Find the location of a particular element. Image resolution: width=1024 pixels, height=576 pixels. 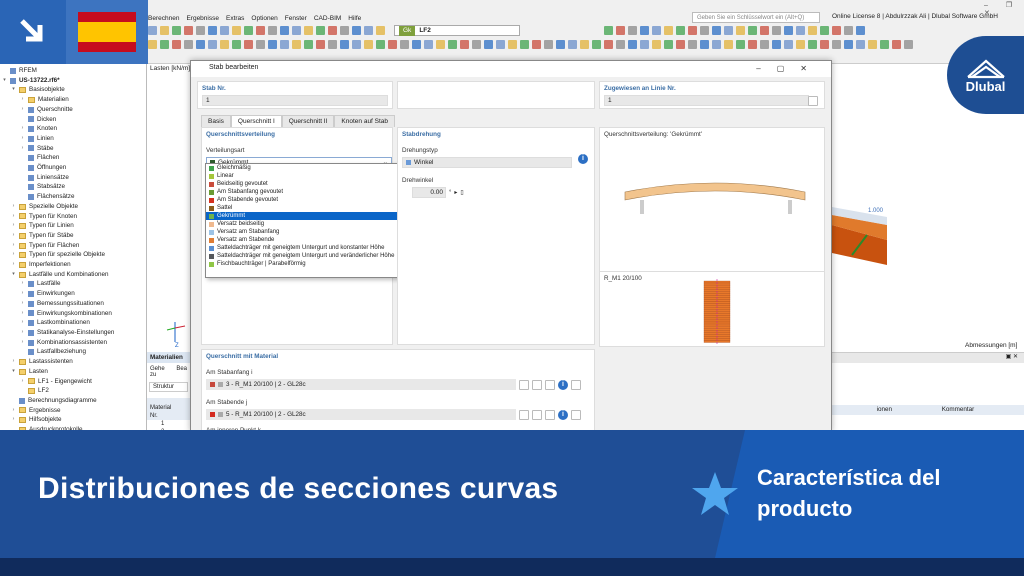

tree-item: › Materialien is located at coordinates (74, 100).